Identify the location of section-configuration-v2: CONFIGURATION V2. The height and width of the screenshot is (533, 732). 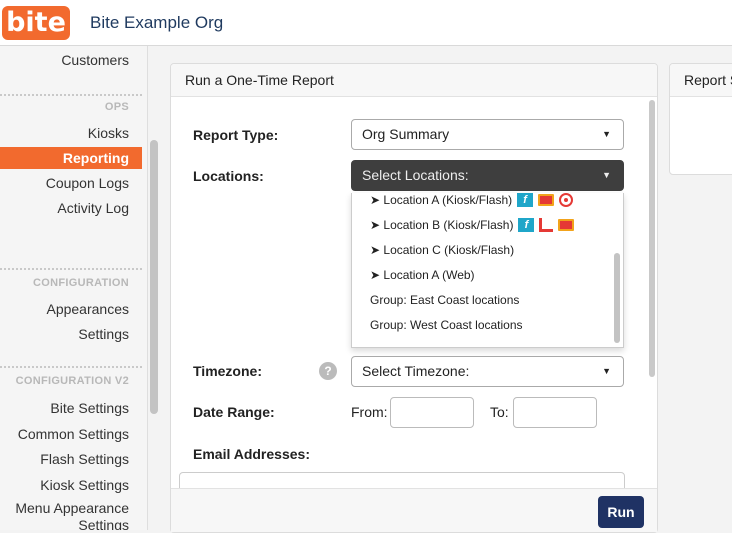
(72, 381).